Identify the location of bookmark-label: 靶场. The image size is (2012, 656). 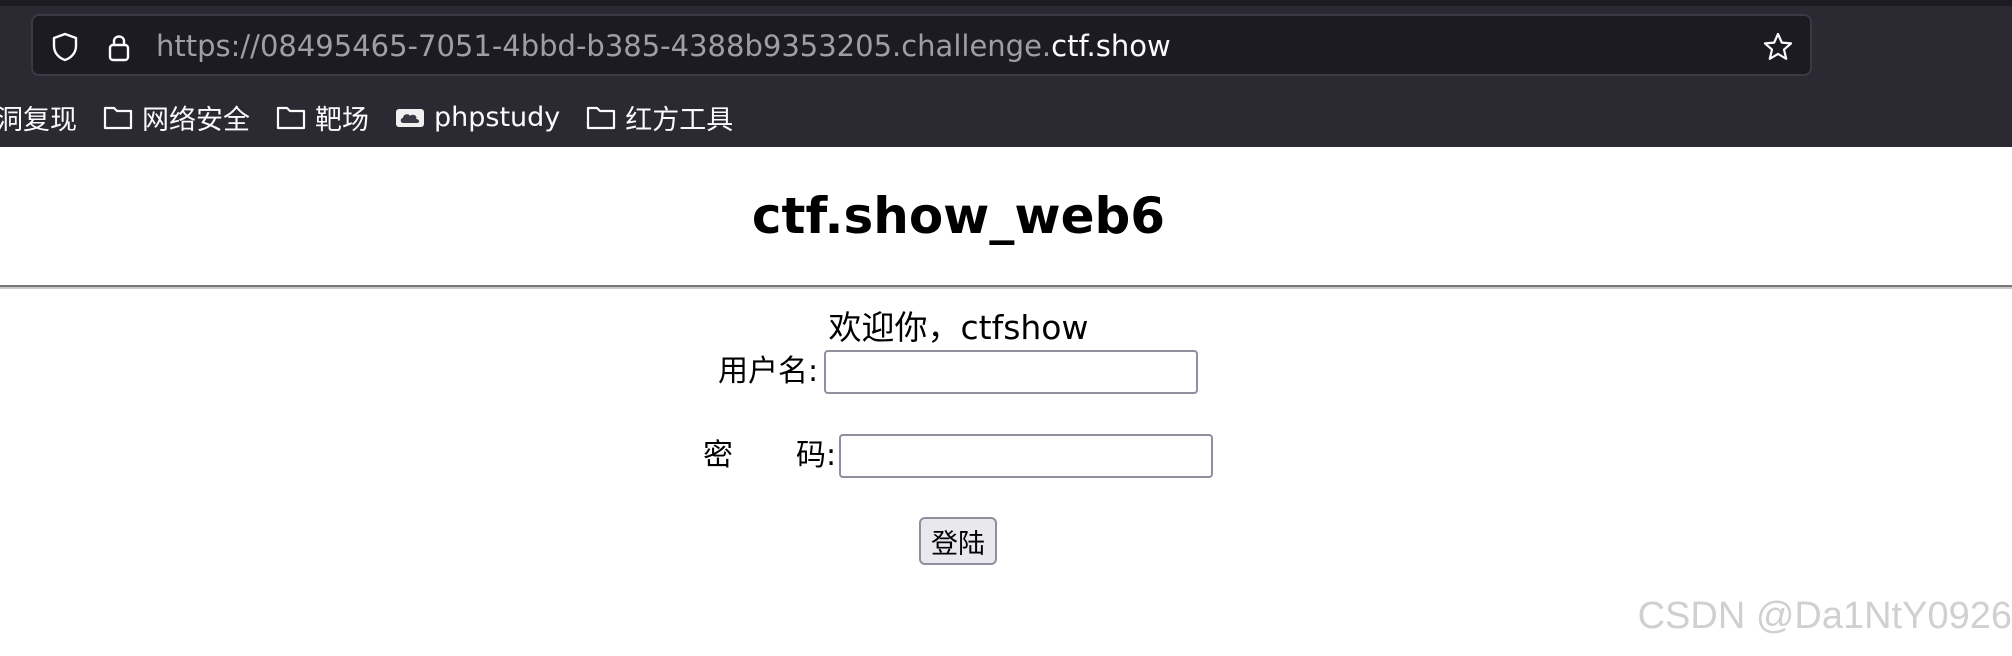
(342, 120).